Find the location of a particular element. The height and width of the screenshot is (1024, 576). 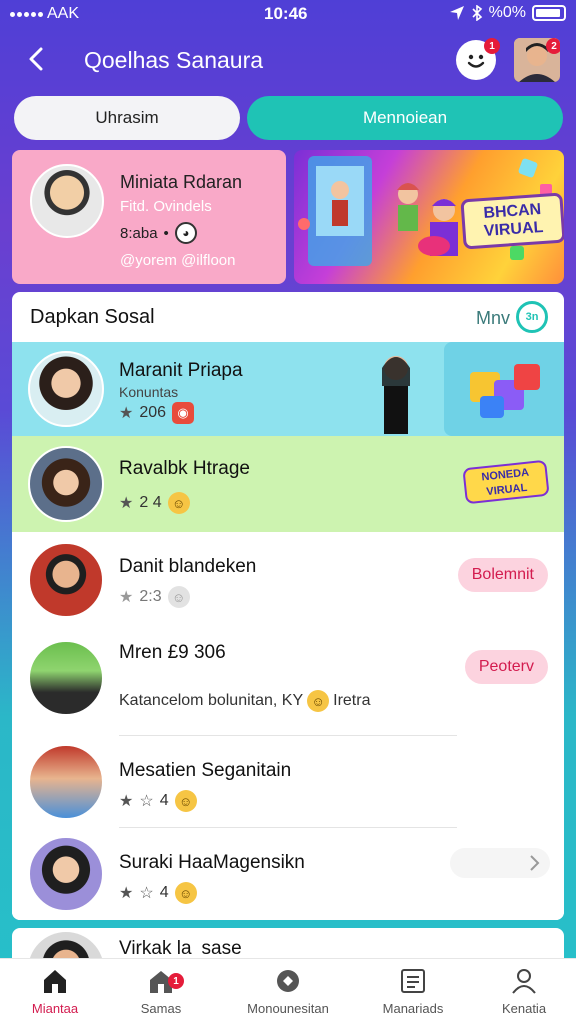

bolemnit-button: Bolemnit is located at coordinates (502, 575).